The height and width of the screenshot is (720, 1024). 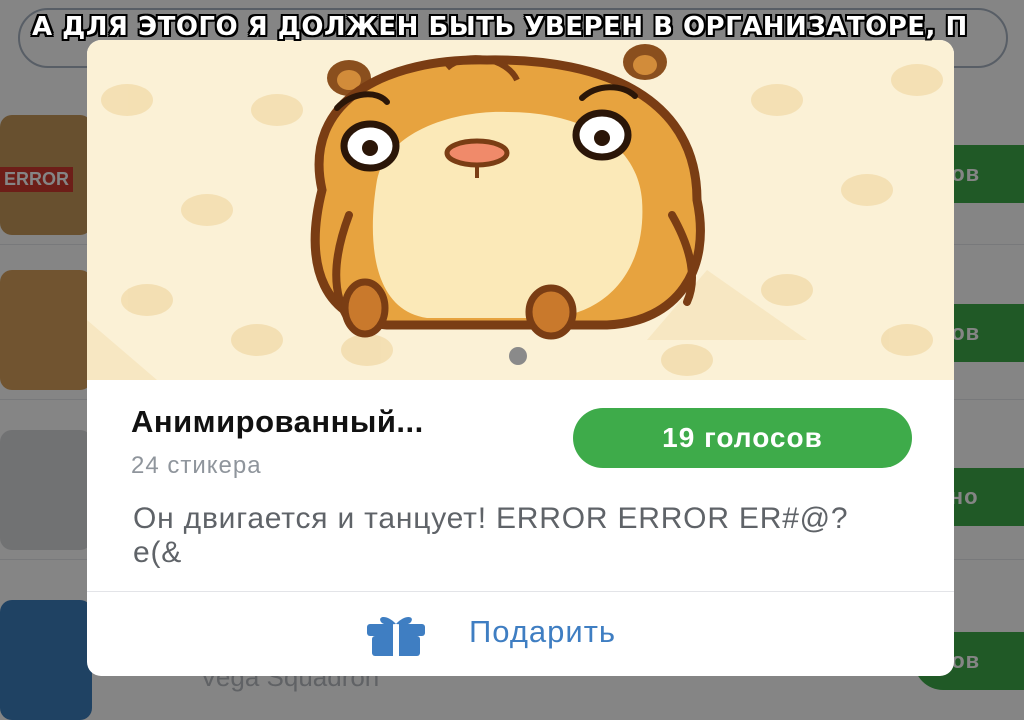 I want to click on votes-button: 19 голосов, so click(x=742, y=438).